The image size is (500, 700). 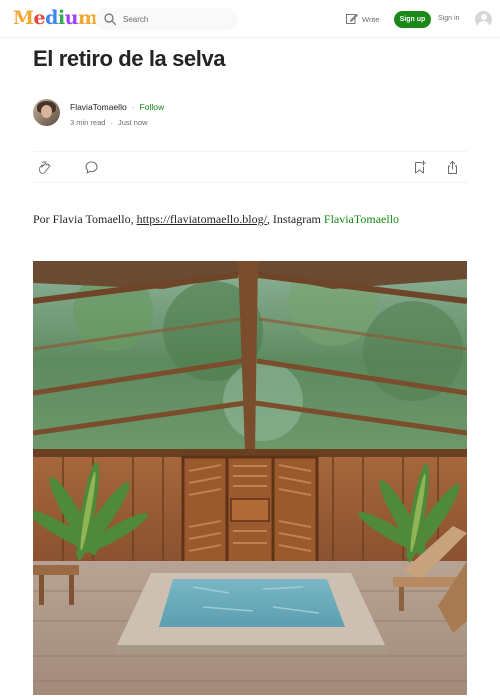 I want to click on clap-icon, so click(x=44, y=167).